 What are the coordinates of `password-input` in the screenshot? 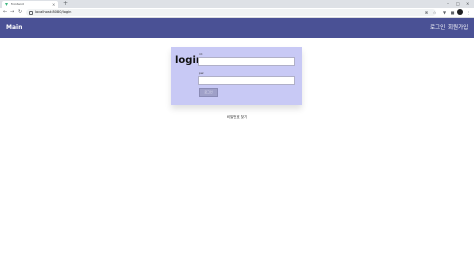 It's located at (246, 80).